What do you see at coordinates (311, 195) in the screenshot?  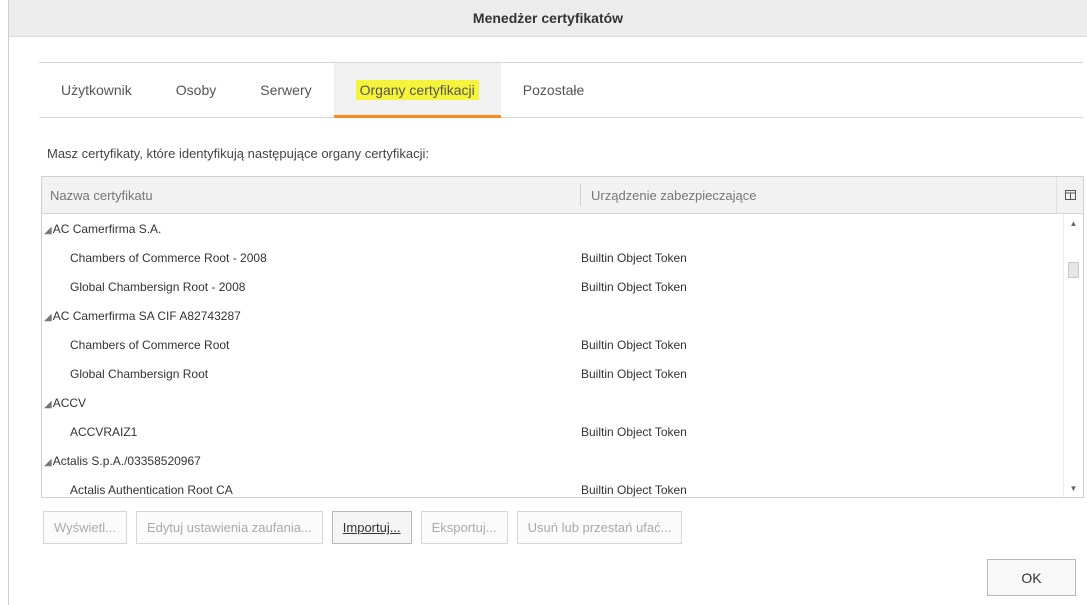 I see `column-header-name: Nazwa certyfikatu` at bounding box center [311, 195].